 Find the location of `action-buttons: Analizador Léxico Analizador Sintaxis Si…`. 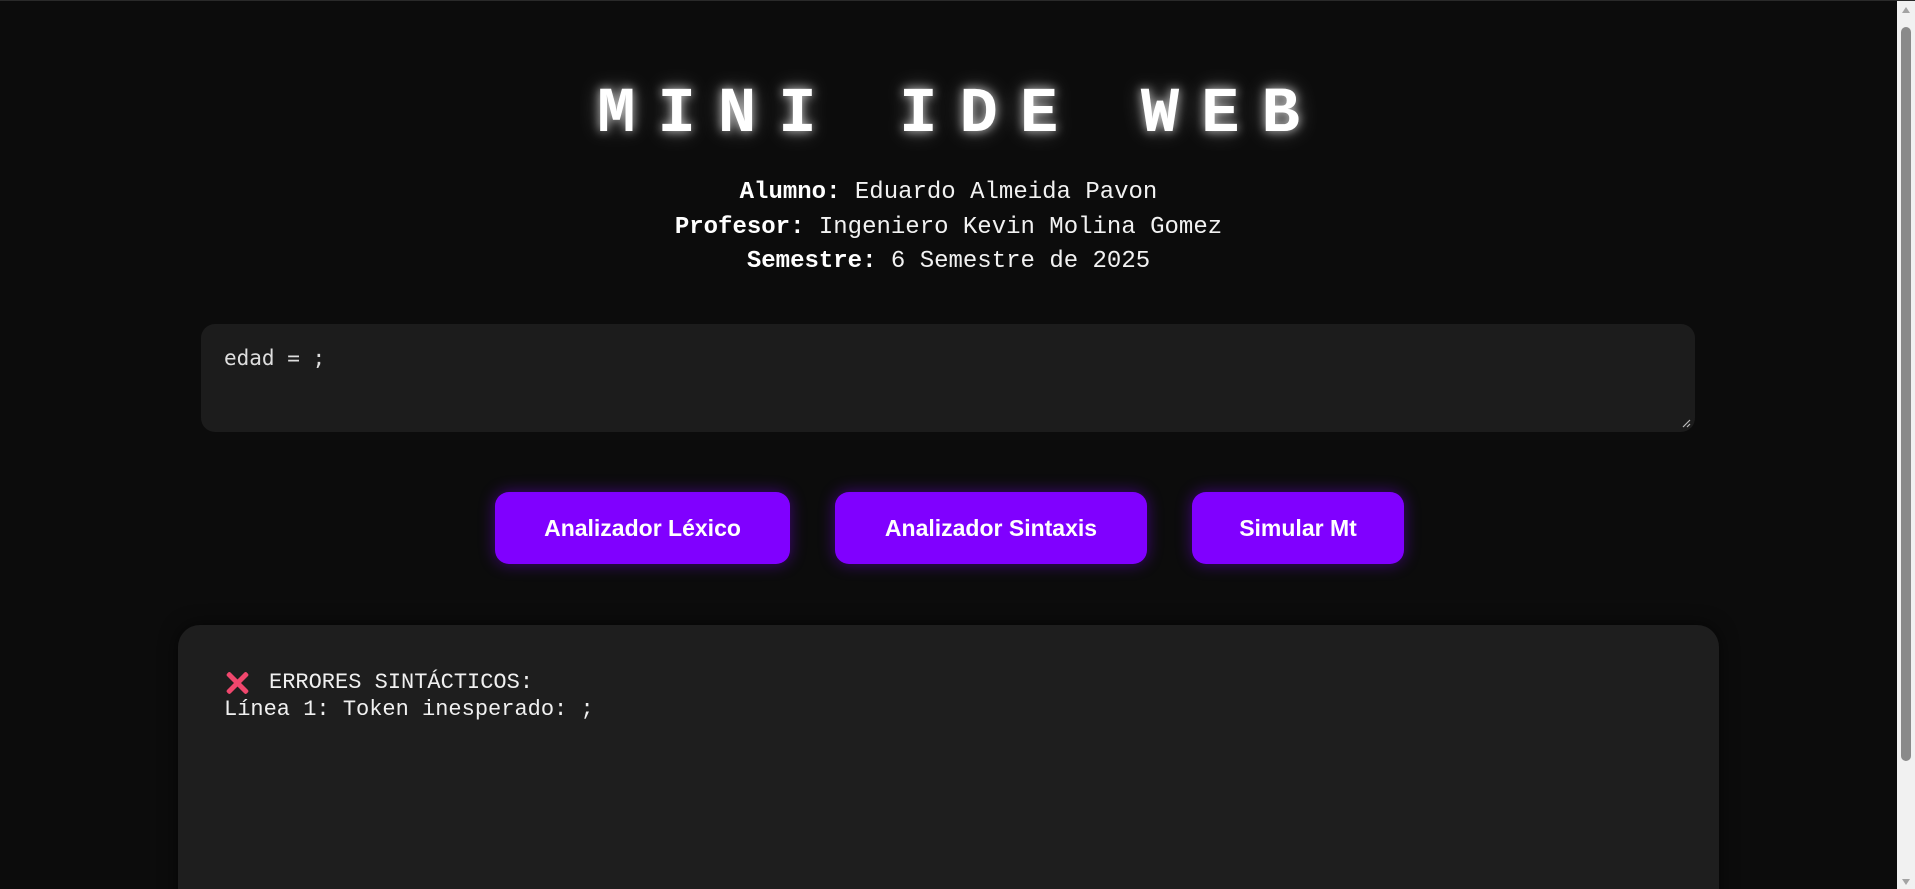

action-buttons: Analizador Léxico Analizador Sintaxis Si… is located at coordinates (948, 528).